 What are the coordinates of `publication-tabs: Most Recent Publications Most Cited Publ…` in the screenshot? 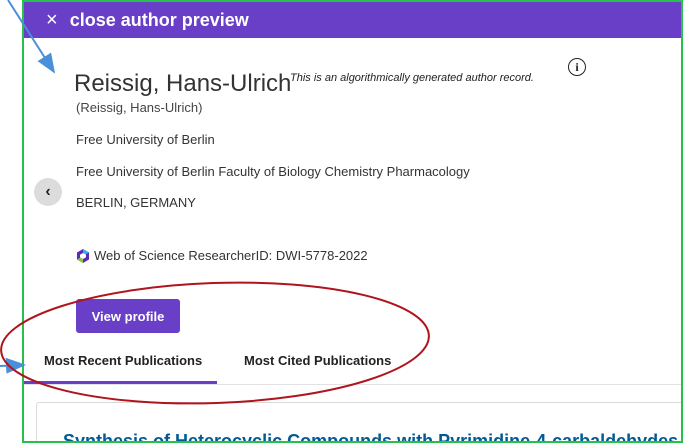 It's located at (352, 364).